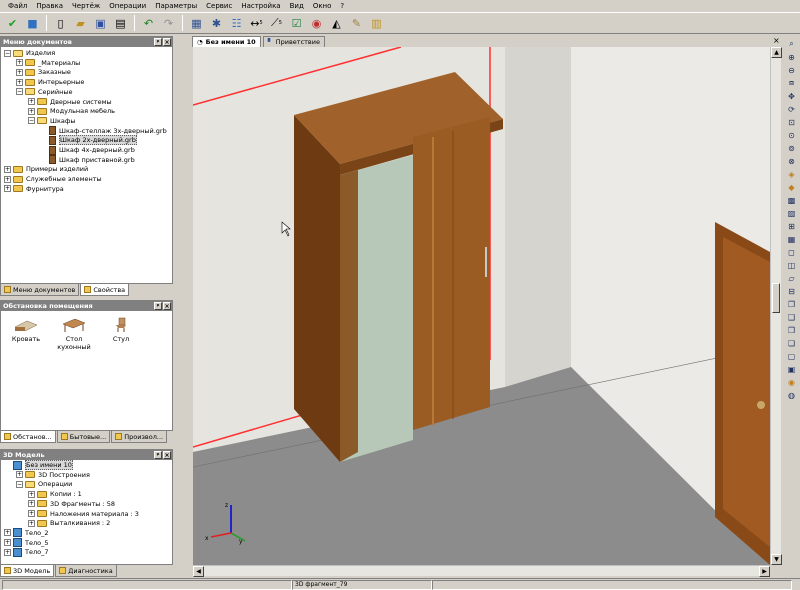 The height and width of the screenshot is (590, 800). I want to click on tree-item: + Тело_7, so click(26, 552).